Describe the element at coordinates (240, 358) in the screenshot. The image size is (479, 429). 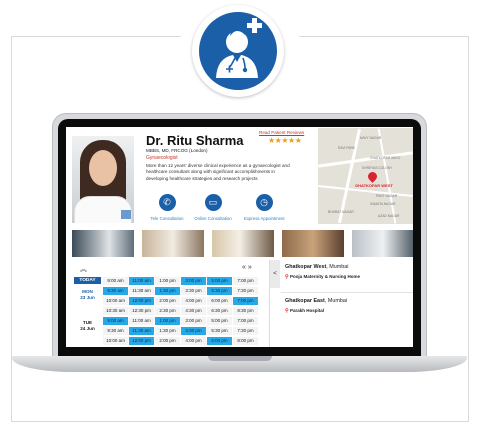
I see `laptop-notch` at that location.